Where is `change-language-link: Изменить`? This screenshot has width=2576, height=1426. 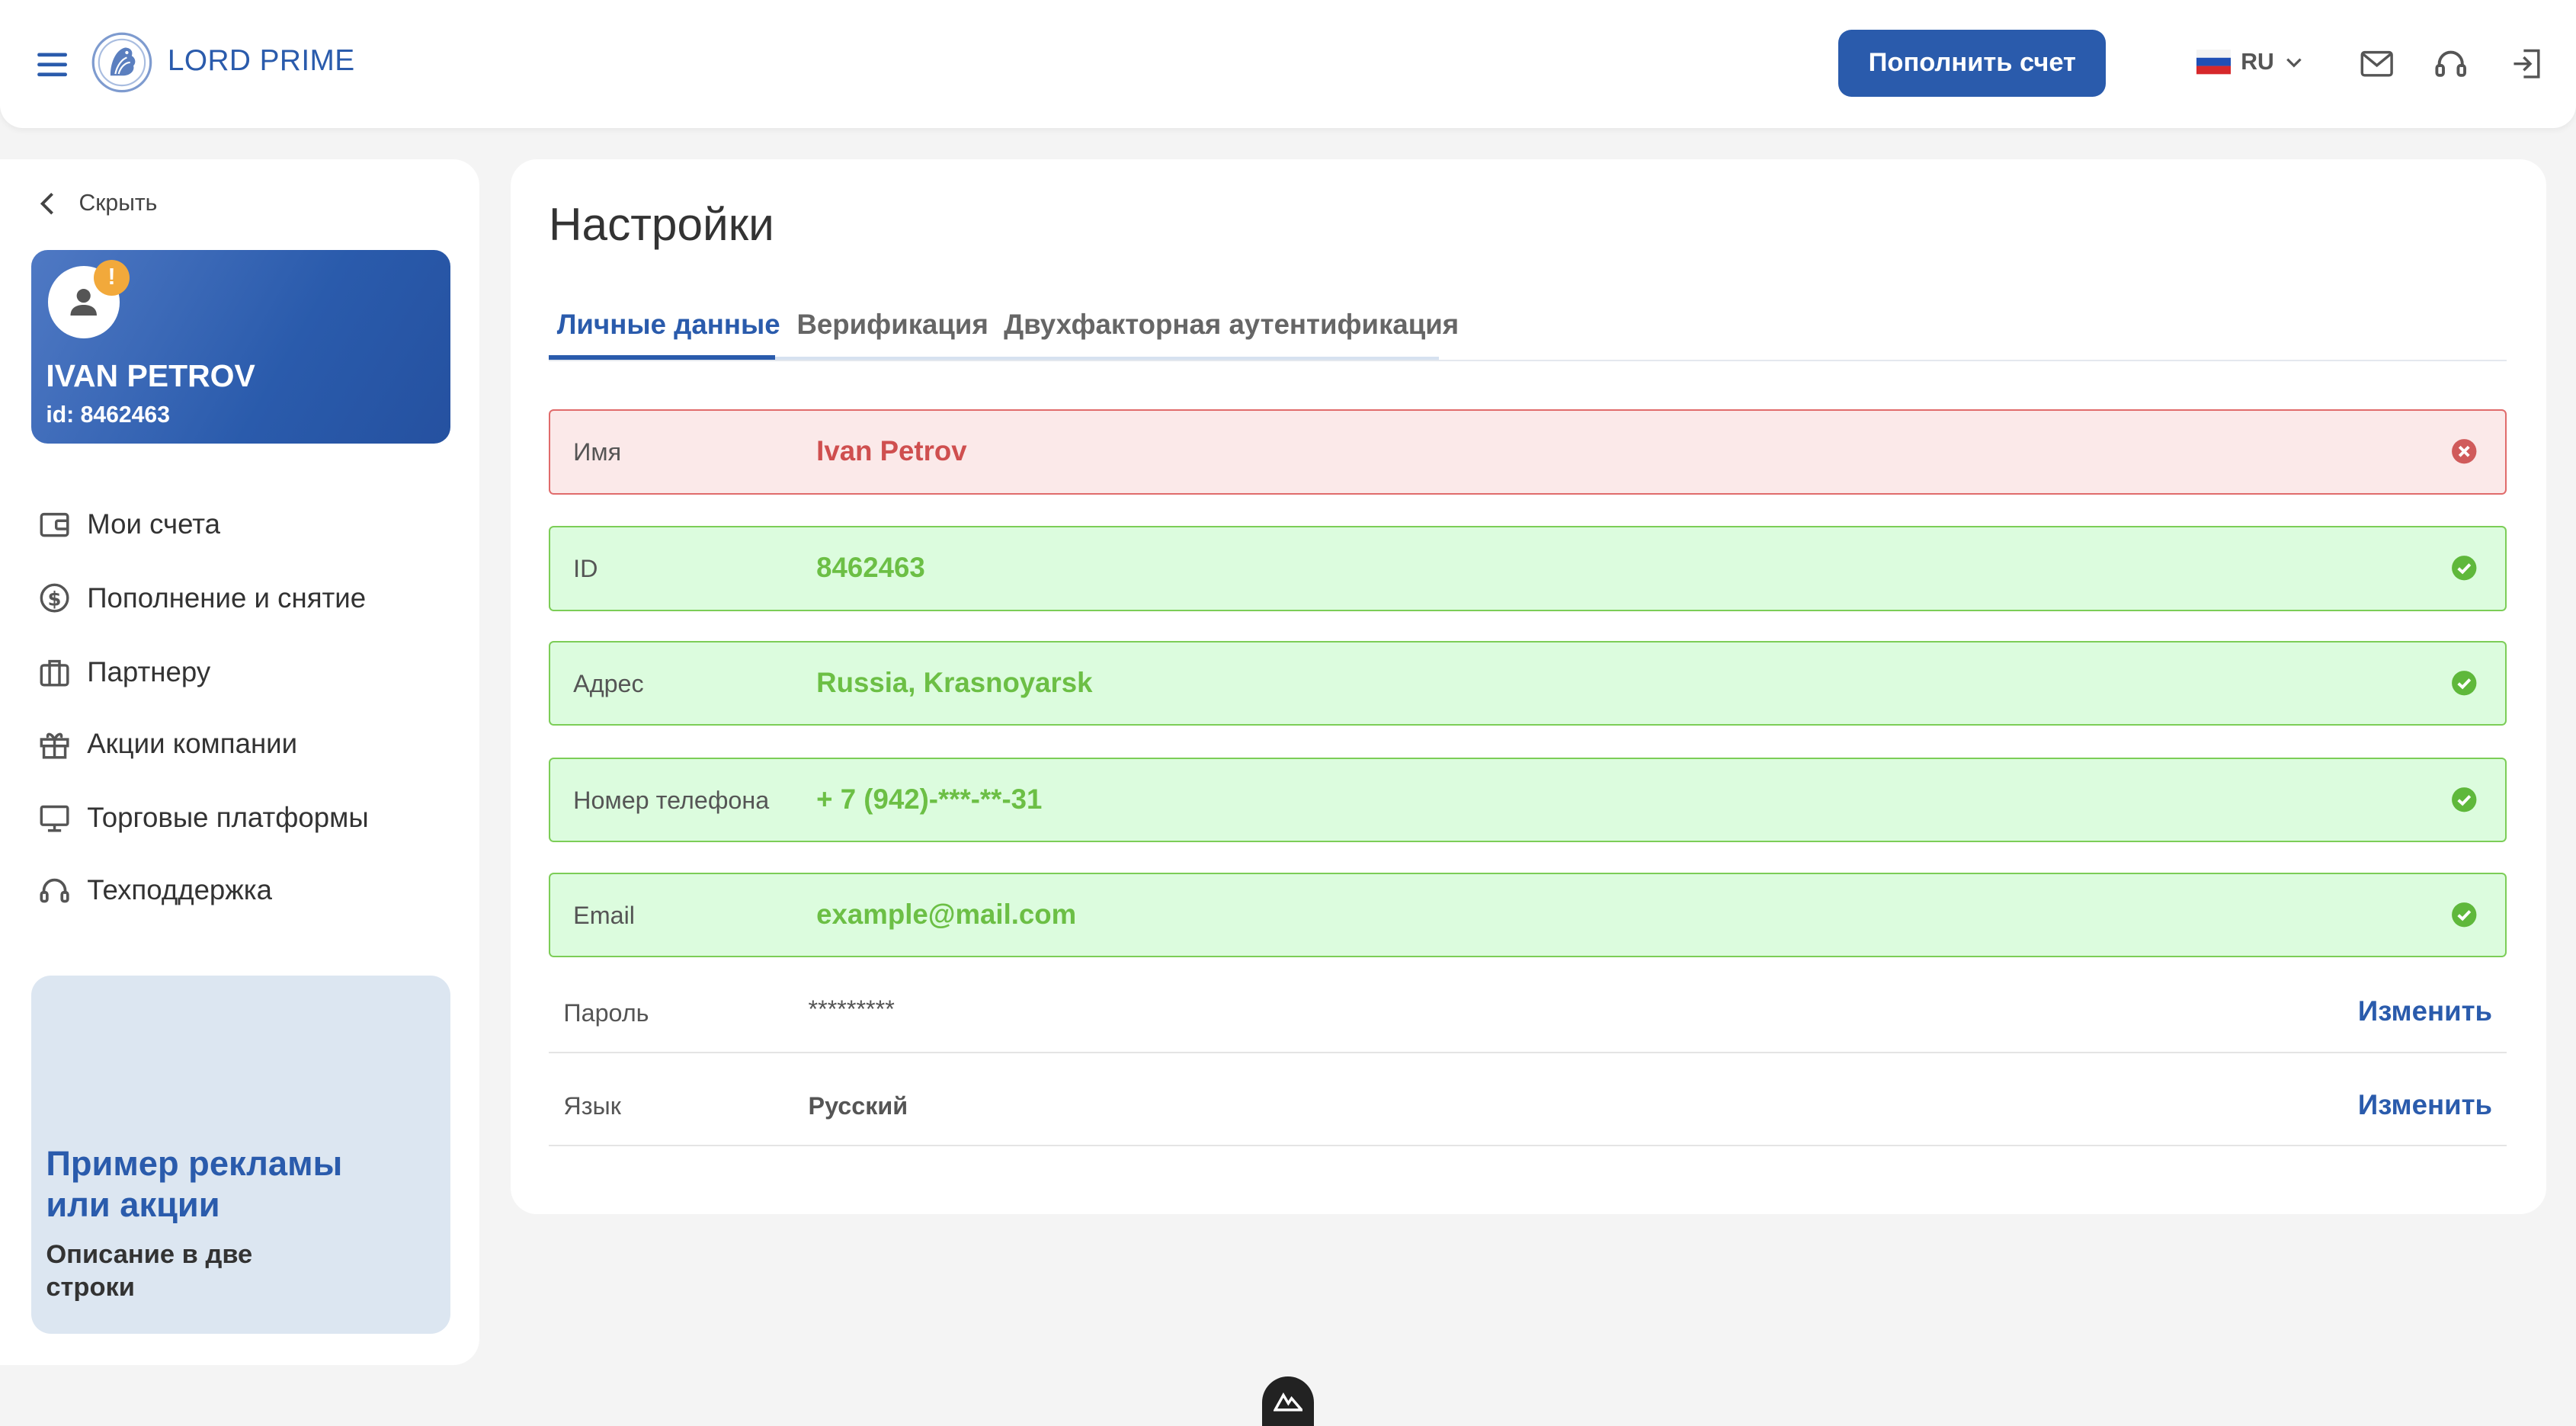
change-language-link: Изменить is located at coordinates (2425, 1105).